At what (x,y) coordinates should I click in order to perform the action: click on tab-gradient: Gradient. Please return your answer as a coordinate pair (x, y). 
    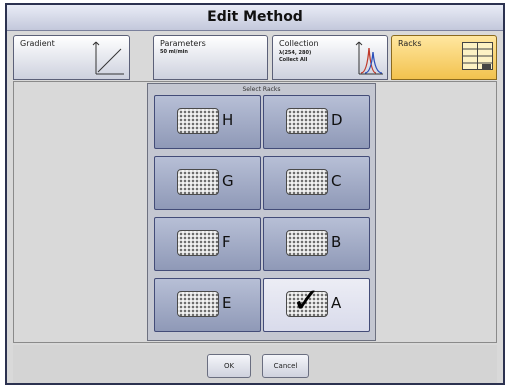
    Looking at the image, I should click on (71, 57).